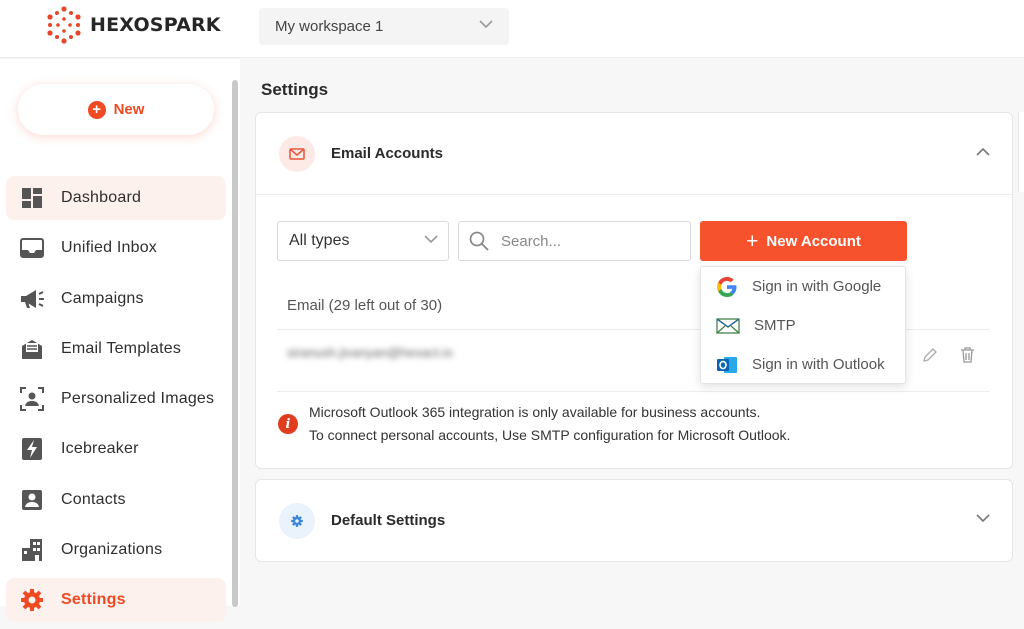  I want to click on sidebar-item-label: Campaigns, so click(102, 298).